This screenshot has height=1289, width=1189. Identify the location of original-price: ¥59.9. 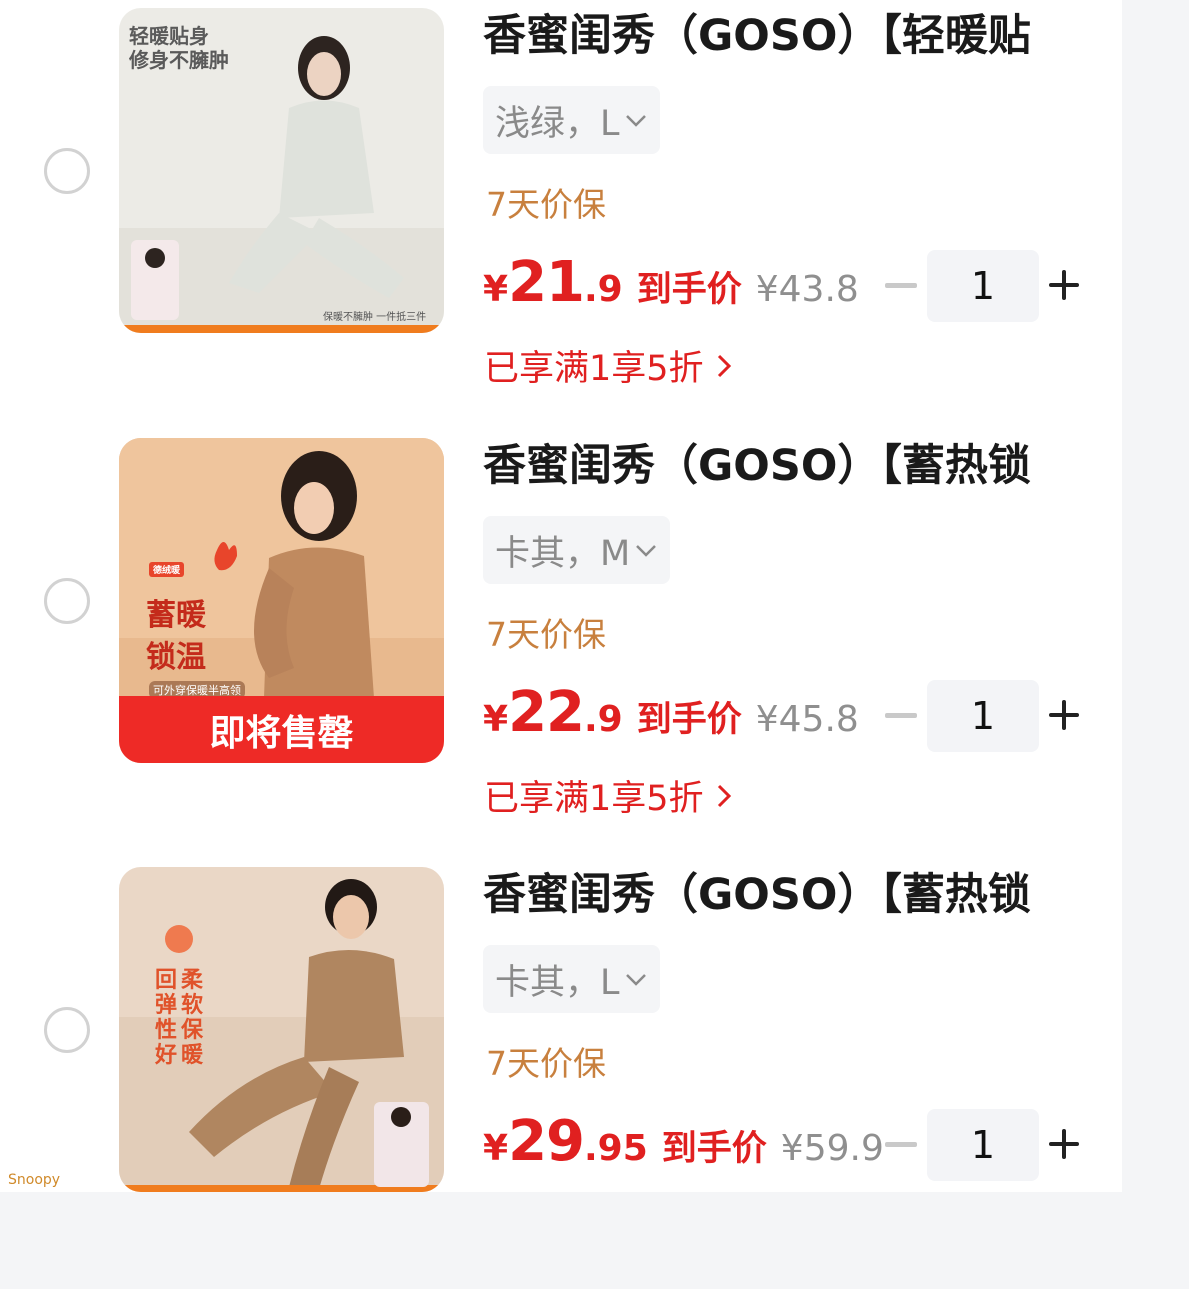
(832, 1148).